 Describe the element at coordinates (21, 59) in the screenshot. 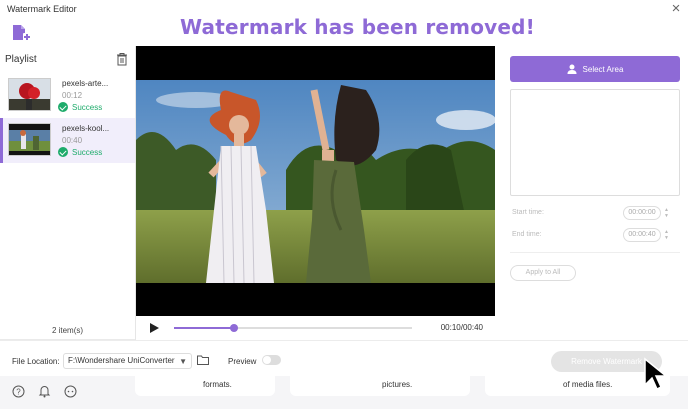

I see `playlist-title: Playlist` at that location.